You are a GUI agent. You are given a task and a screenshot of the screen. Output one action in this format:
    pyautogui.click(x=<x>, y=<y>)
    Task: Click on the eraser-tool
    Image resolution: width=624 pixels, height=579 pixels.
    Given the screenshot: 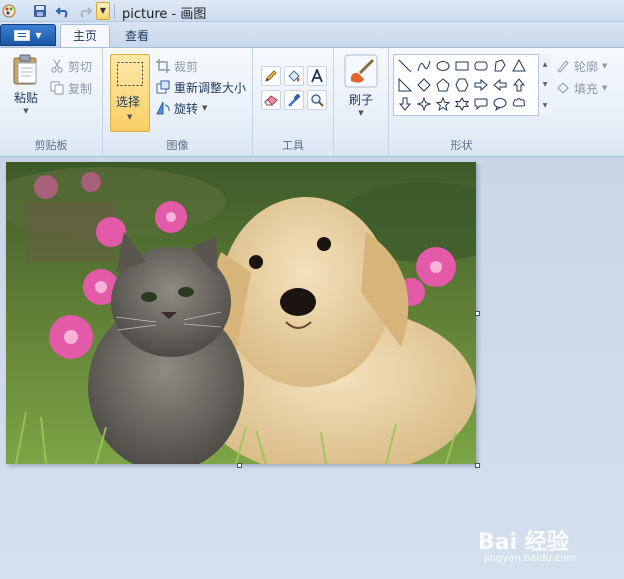 What is the action you would take?
    pyautogui.click(x=271, y=100)
    